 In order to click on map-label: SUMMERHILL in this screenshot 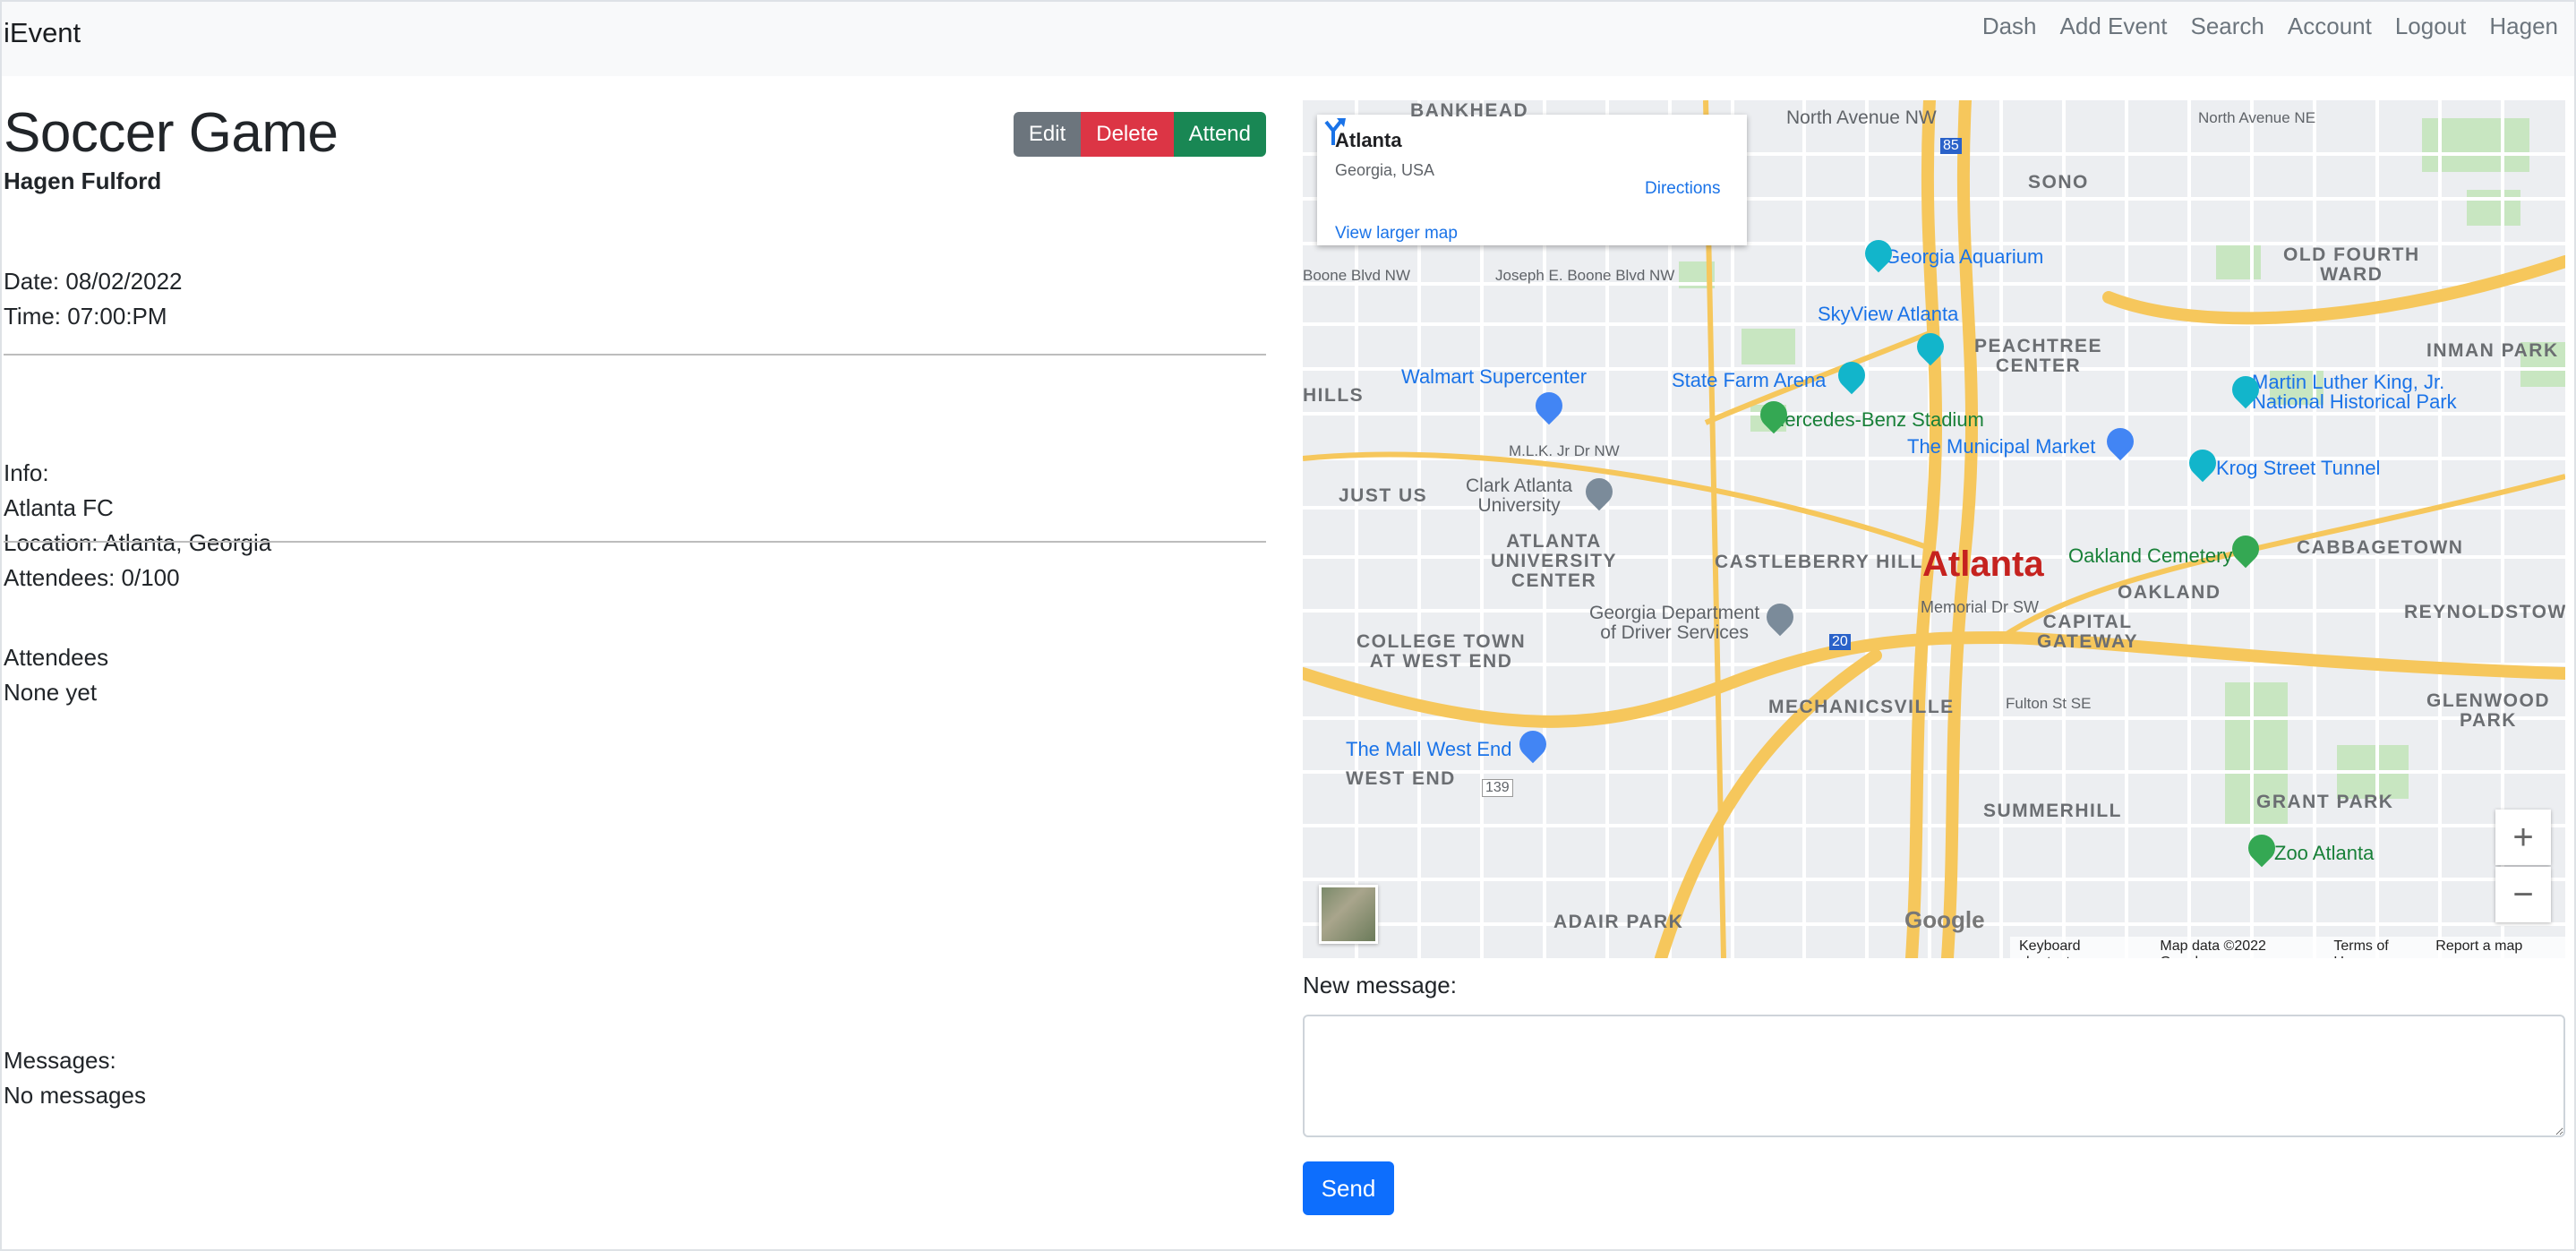, I will do `click(2053, 811)`.